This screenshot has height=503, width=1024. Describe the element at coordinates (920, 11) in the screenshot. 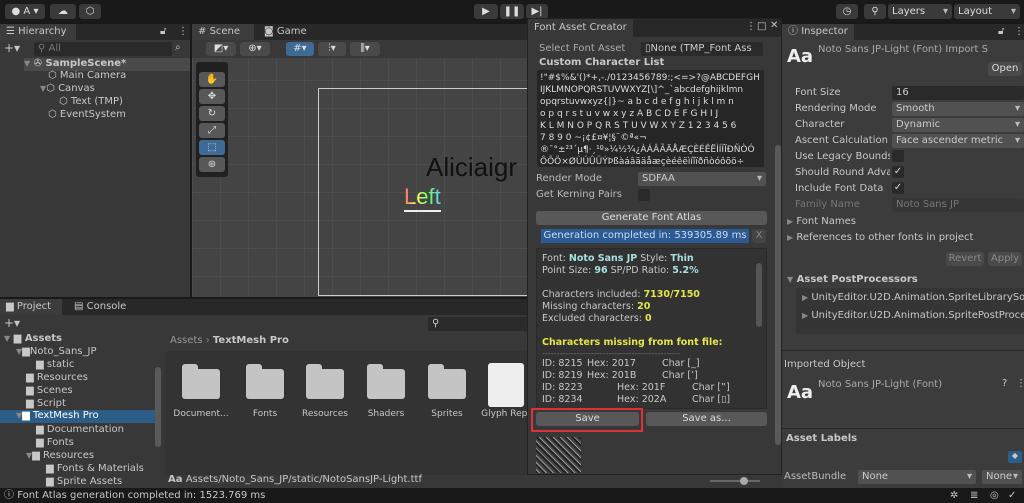

I see `layers-dropdown: Layers` at that location.